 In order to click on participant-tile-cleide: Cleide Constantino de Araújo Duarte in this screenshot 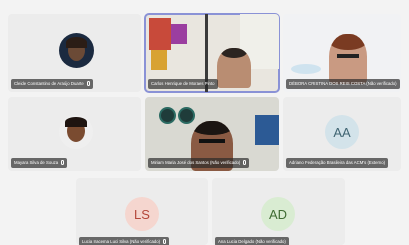, I will do `click(74, 53)`.